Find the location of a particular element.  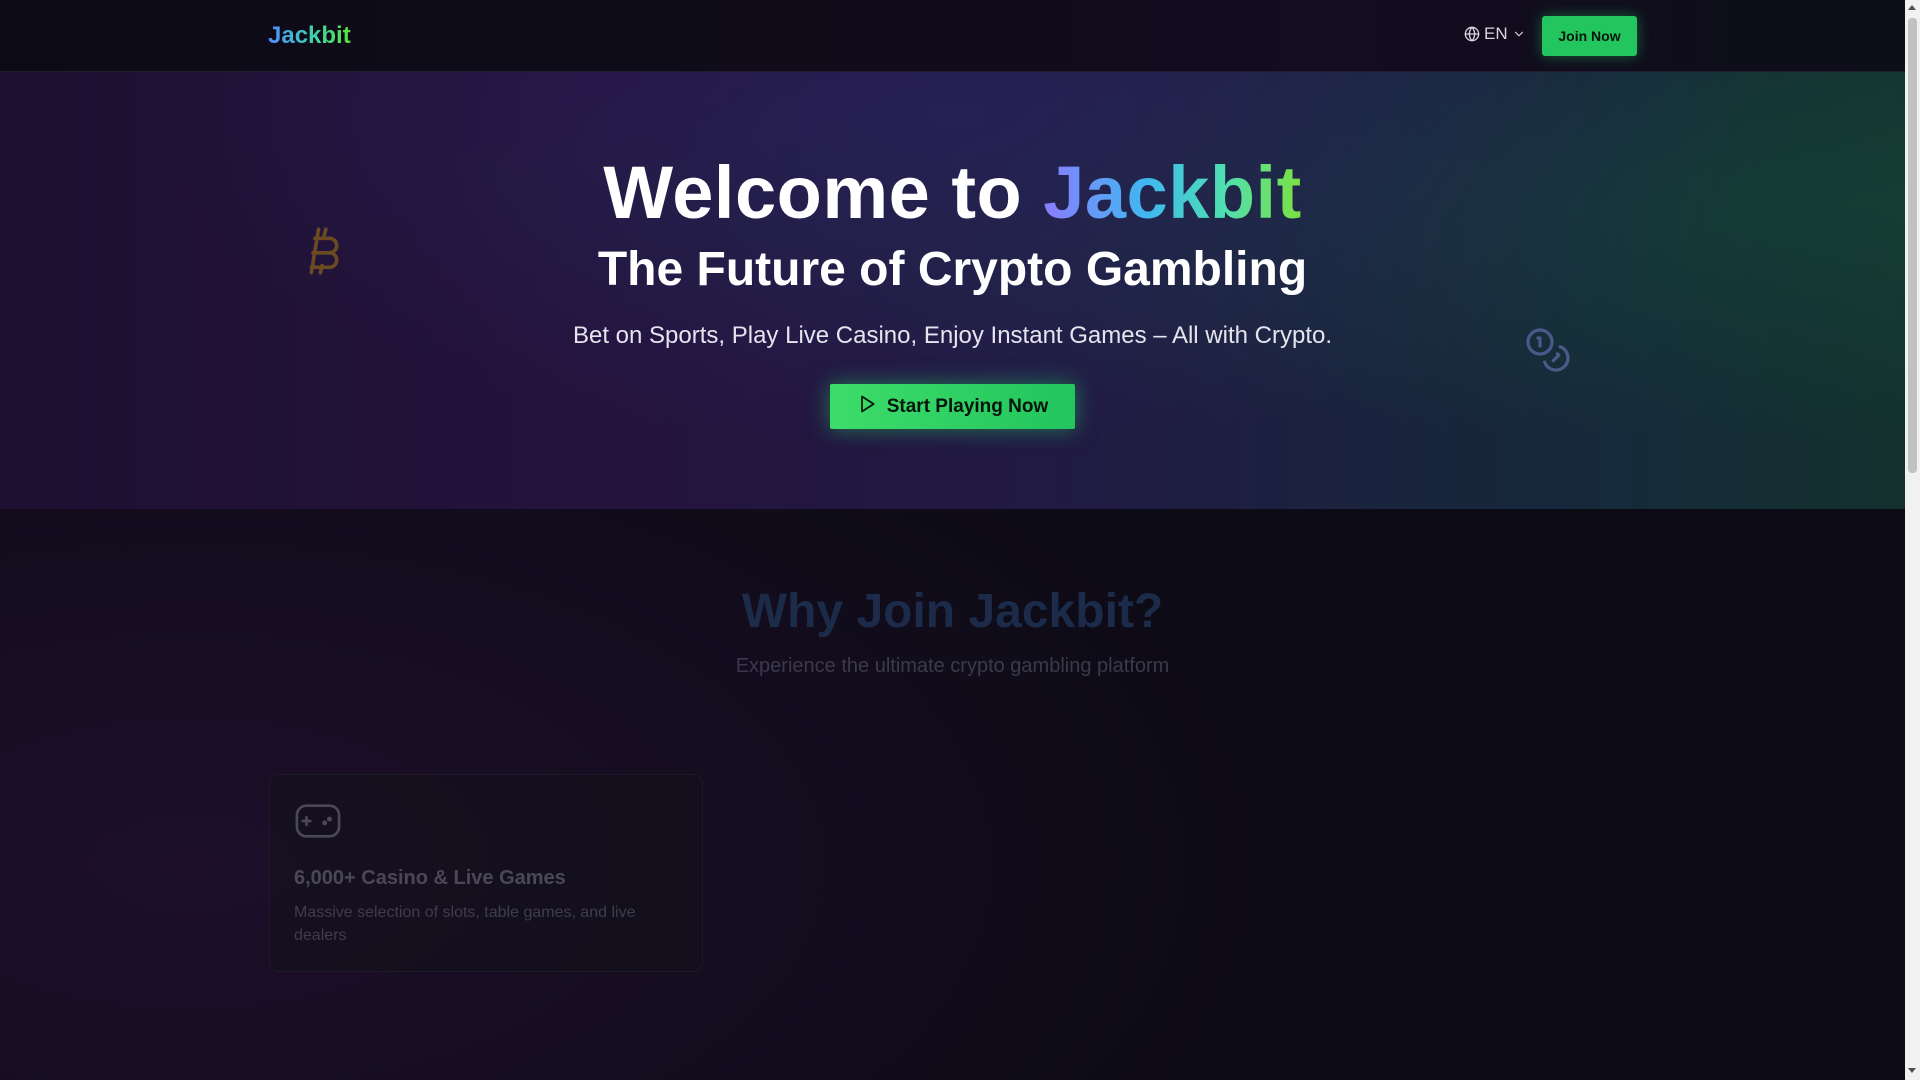

scrollbar-thumb is located at coordinates (1912, 245).